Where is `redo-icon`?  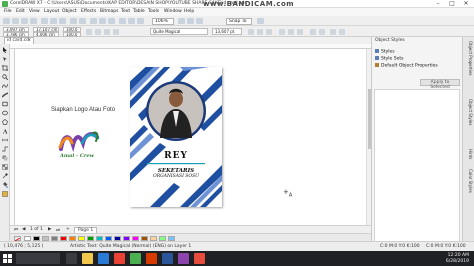
redo-icon is located at coordinates (82, 21).